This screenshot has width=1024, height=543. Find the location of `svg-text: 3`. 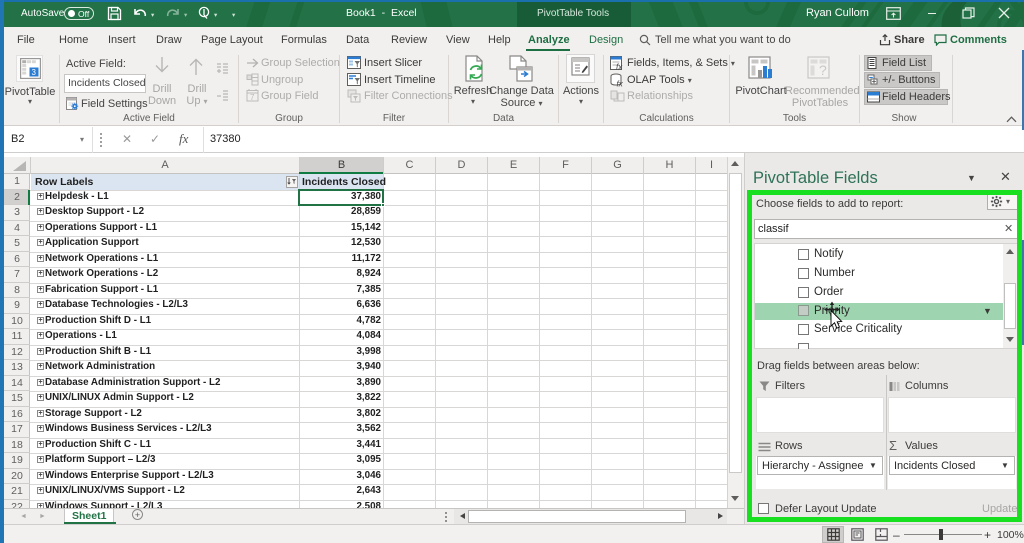

svg-text: 3 is located at coordinates (34, 72).